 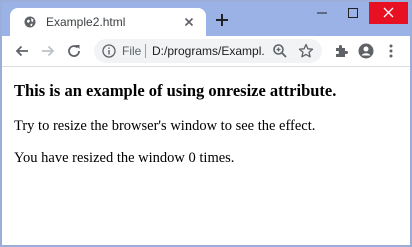 What do you see at coordinates (366, 51) in the screenshot?
I see `profile-icon` at bounding box center [366, 51].